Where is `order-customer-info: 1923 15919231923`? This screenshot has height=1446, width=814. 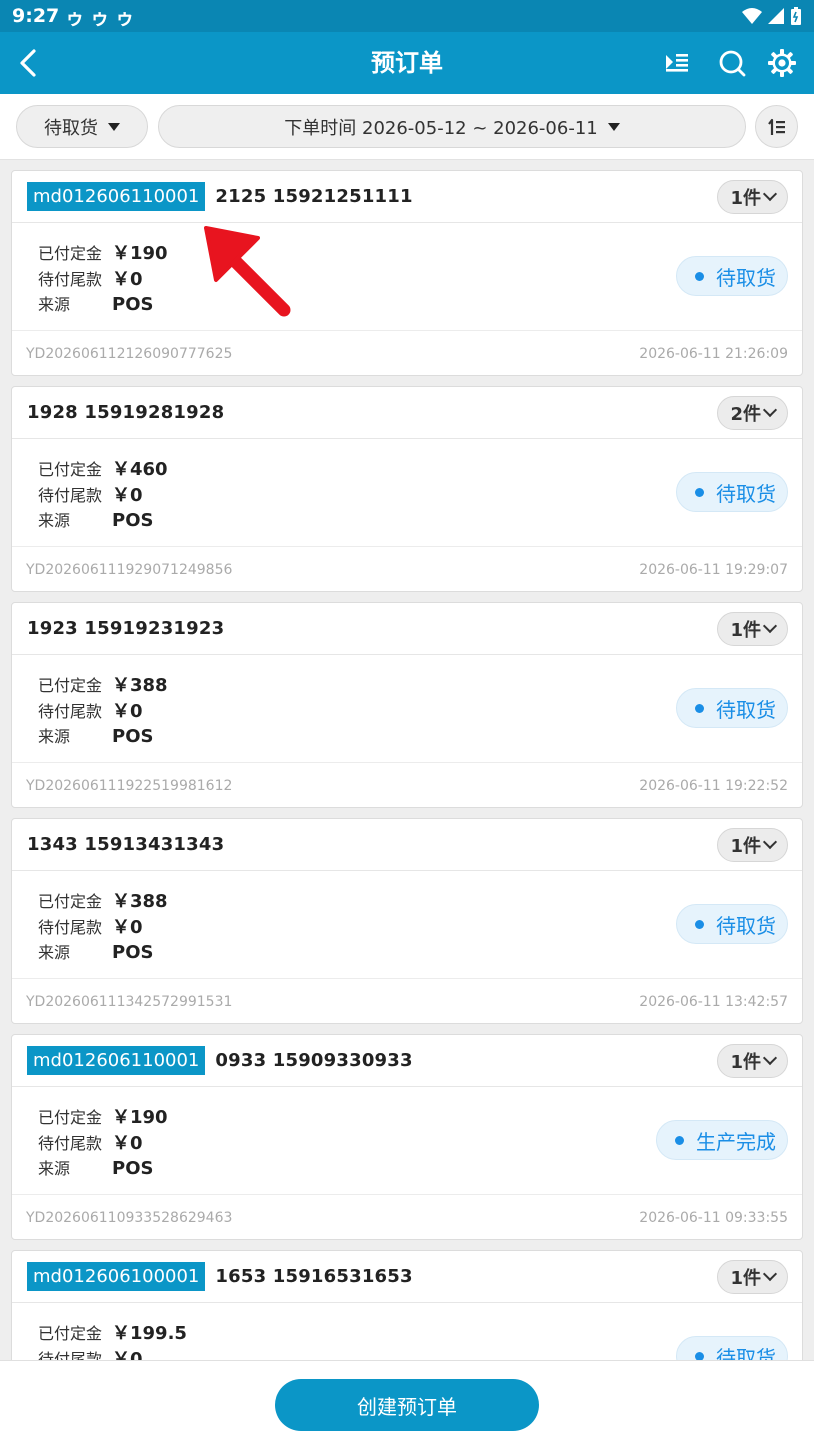 order-customer-info: 1923 15919231923 is located at coordinates (126, 628).